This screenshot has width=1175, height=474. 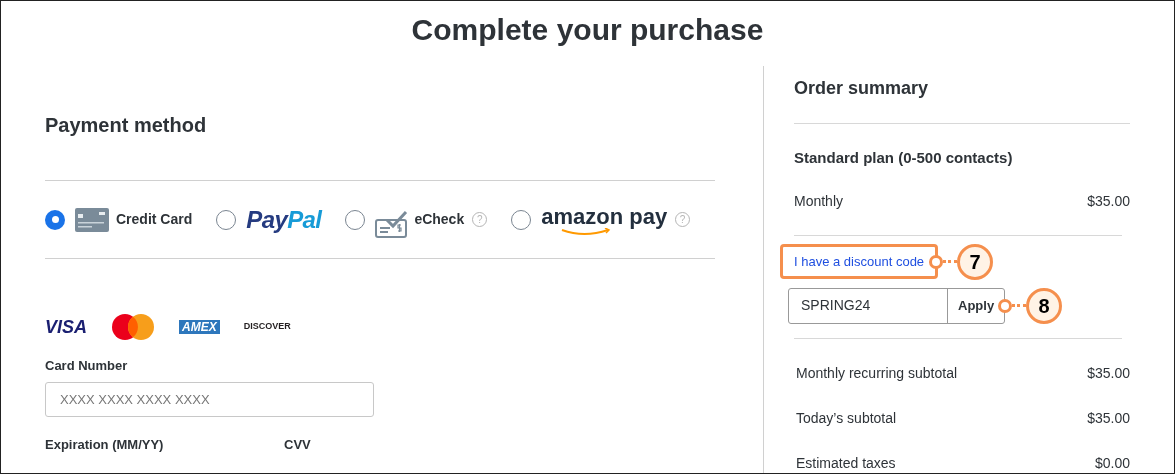 What do you see at coordinates (105, 444) in the screenshot?
I see `field-label: Expiration (MM/YY)` at bounding box center [105, 444].